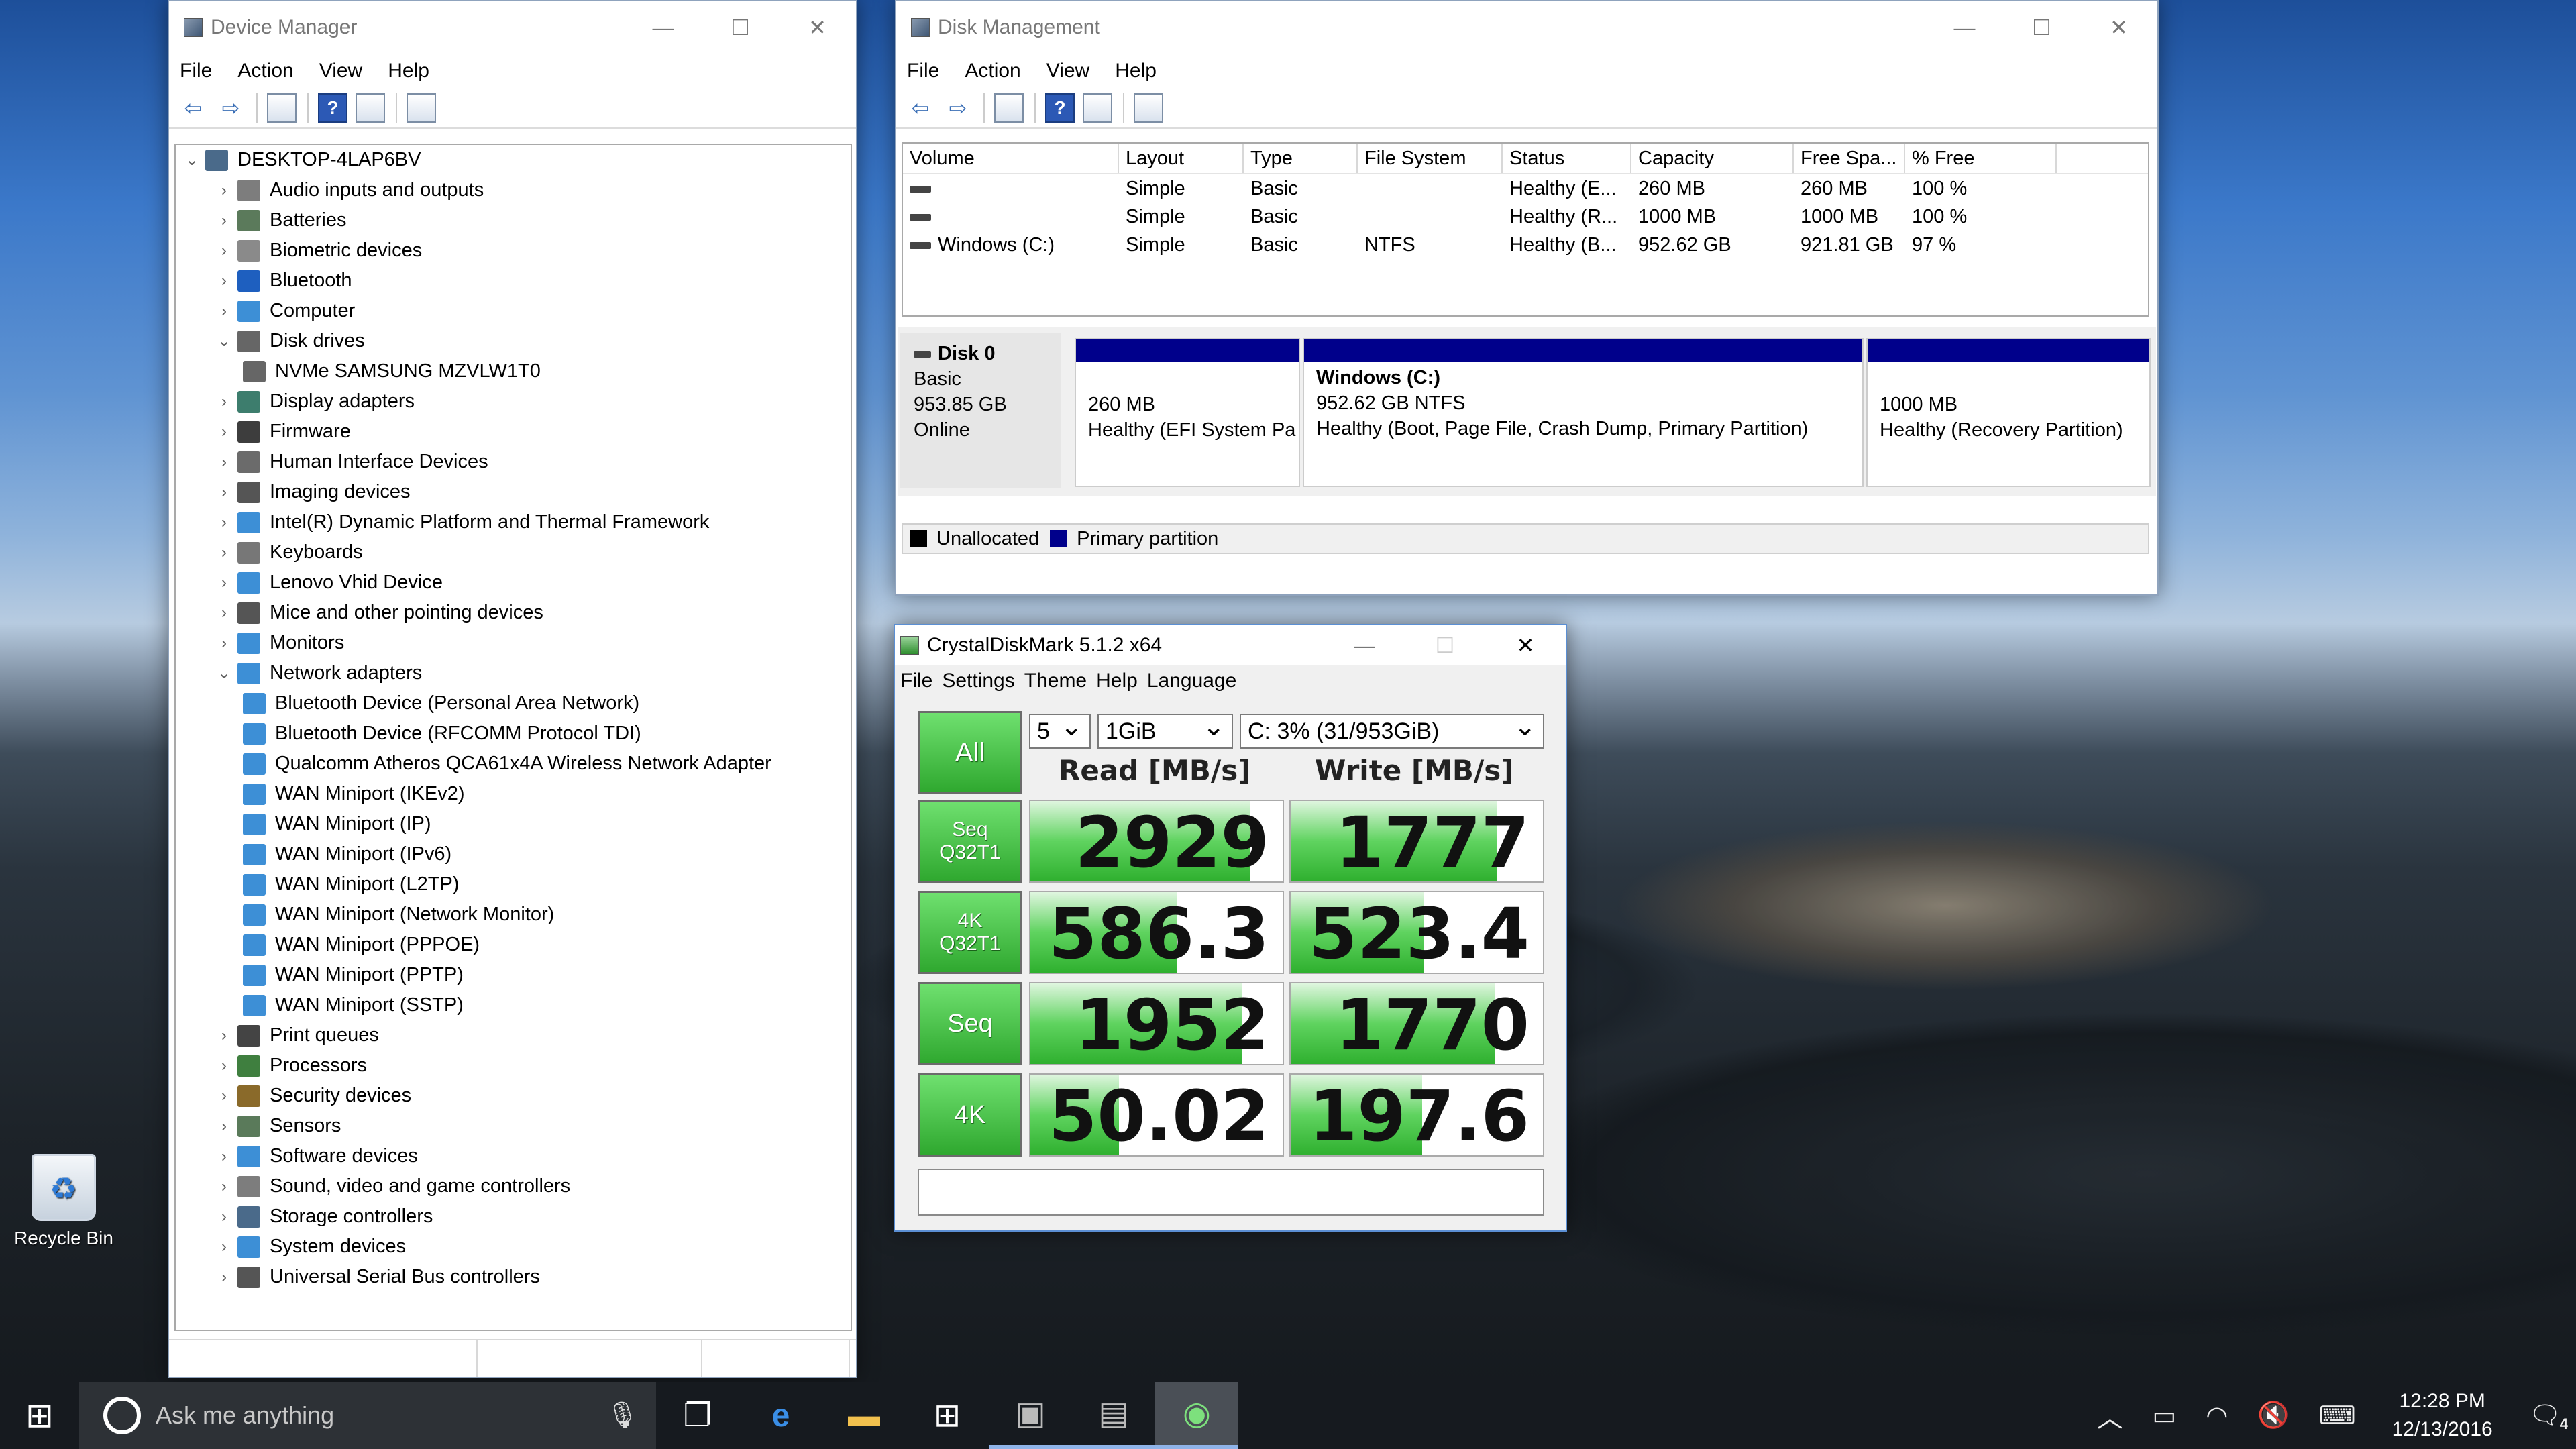 The height and width of the screenshot is (1449, 2576). What do you see at coordinates (2008, 412) in the screenshot?
I see `partition-recovery: 1000 MB Healthy (Recovery Partition)` at bounding box center [2008, 412].